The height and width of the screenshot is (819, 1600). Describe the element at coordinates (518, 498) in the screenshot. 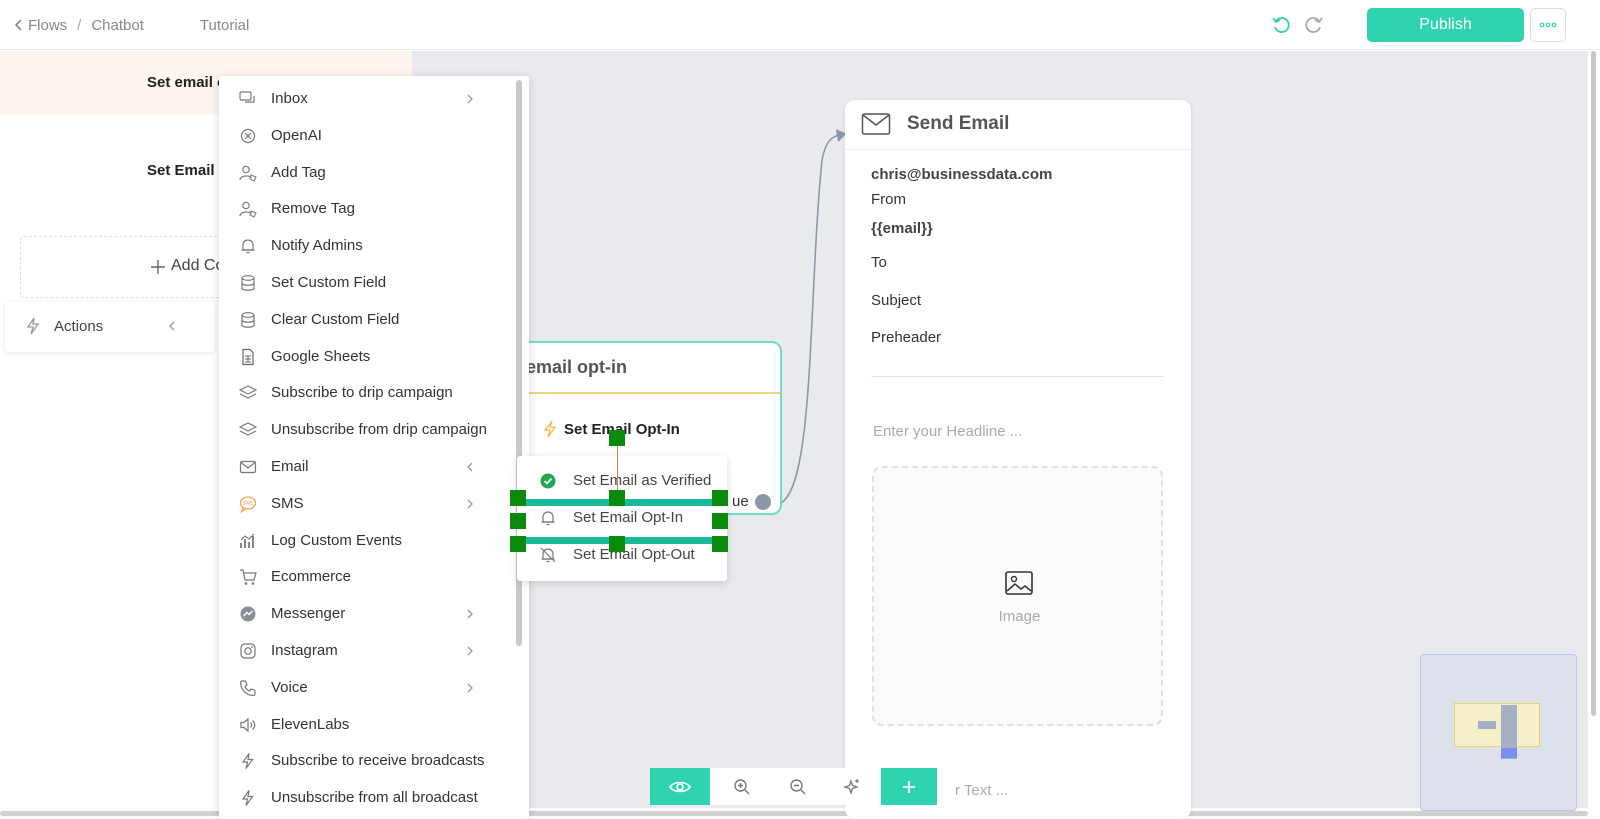

I see `selection-handle-nw` at that location.